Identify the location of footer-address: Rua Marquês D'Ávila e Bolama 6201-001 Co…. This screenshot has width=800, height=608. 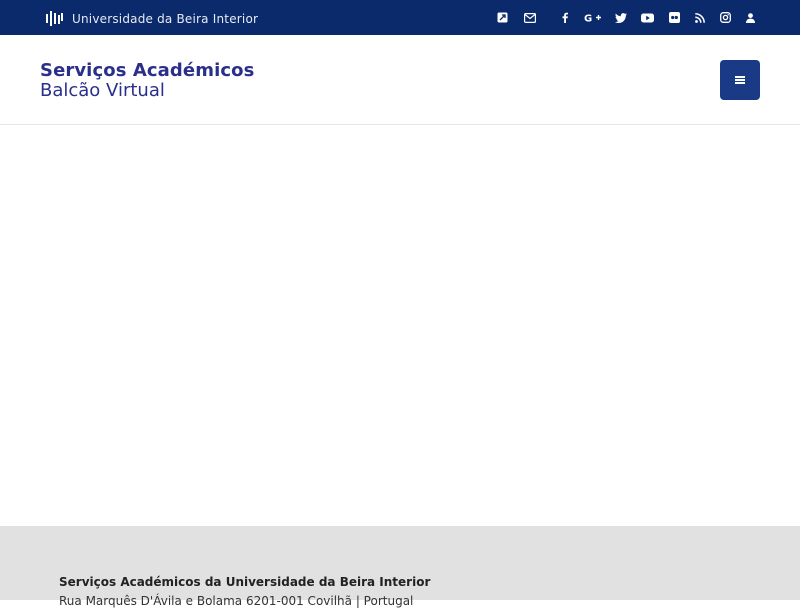
(236, 601).